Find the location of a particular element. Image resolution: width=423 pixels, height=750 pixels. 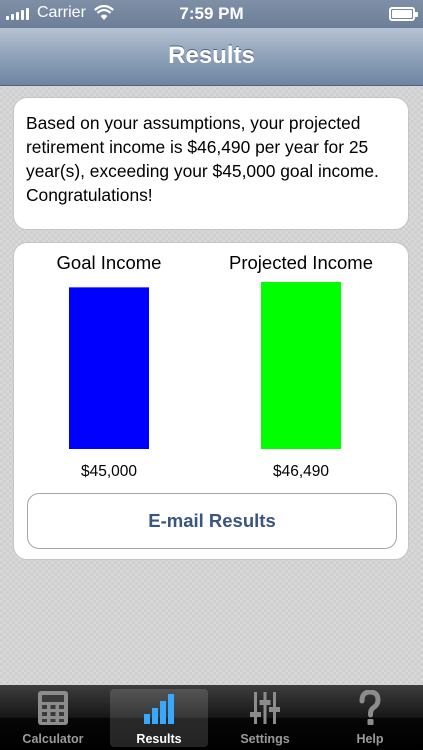

calculator-icon is located at coordinates (53, 708).